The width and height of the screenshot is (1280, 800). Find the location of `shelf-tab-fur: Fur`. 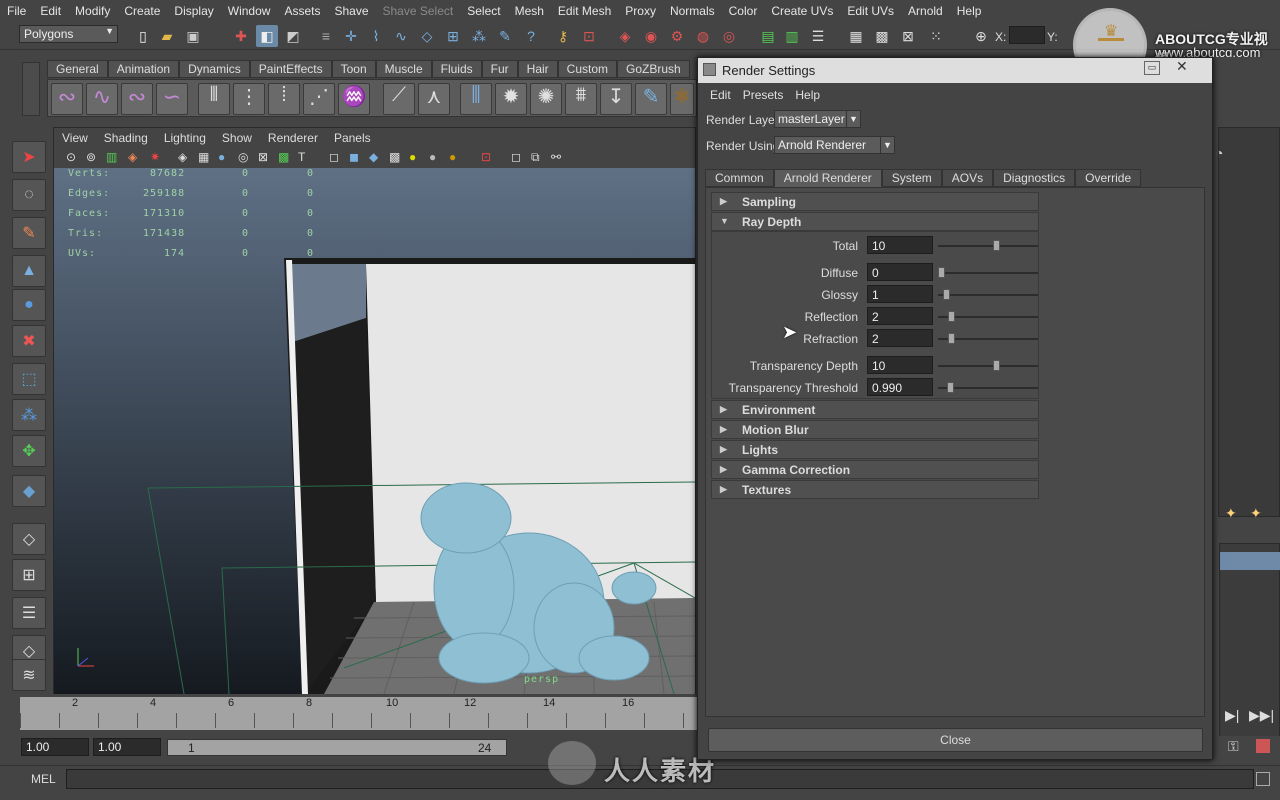

shelf-tab-fur: Fur is located at coordinates (499, 69).